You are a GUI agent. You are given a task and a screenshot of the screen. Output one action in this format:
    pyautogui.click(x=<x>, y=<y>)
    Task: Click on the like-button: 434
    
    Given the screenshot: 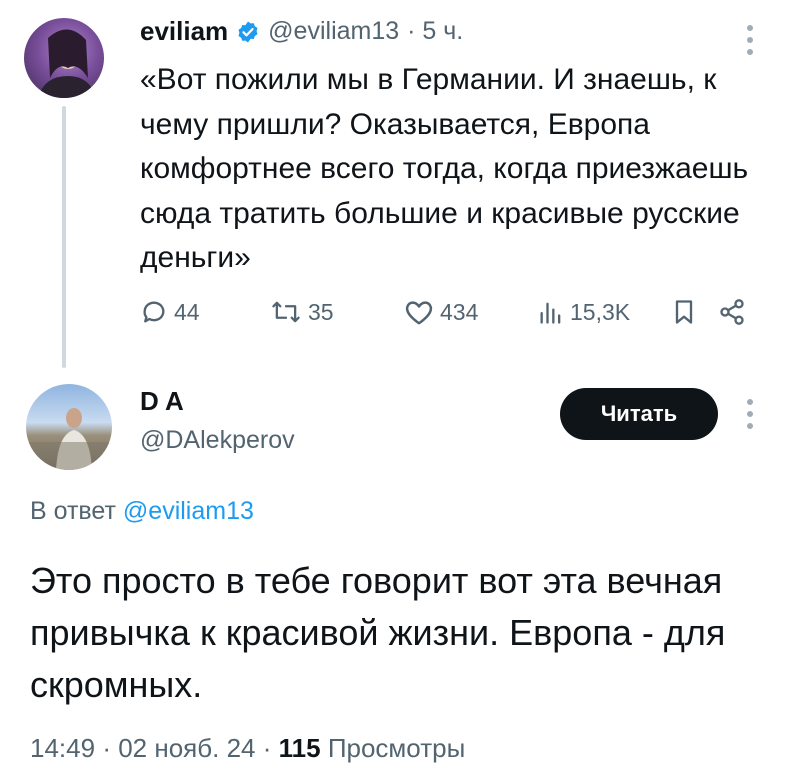 What is the action you would take?
    pyautogui.click(x=441, y=312)
    